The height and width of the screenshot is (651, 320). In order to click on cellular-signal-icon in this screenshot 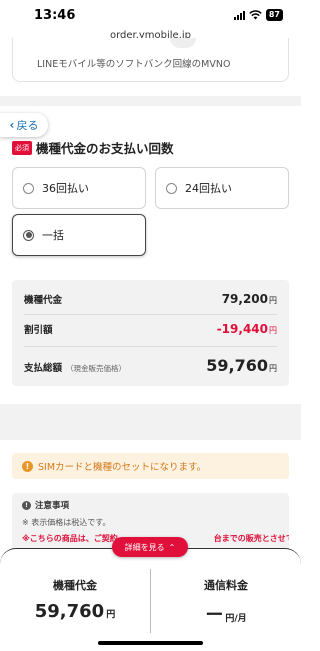, I will do `click(239, 15)`.